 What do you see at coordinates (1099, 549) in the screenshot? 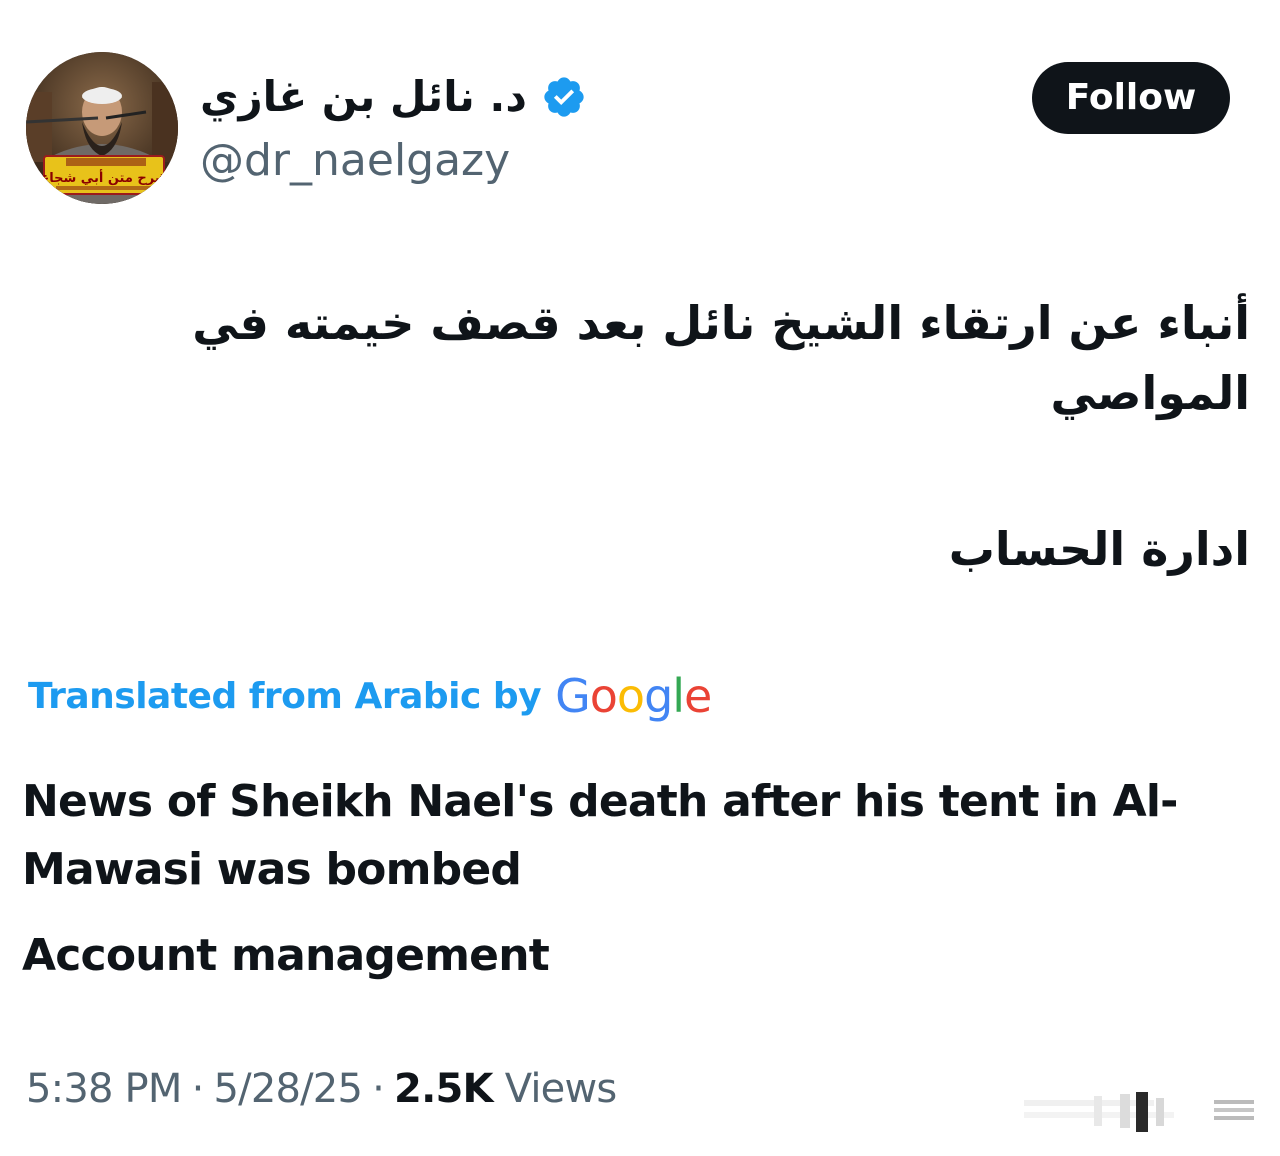
I see `tweet-text-arabic-signature: ادارة الحساب` at bounding box center [1099, 549].